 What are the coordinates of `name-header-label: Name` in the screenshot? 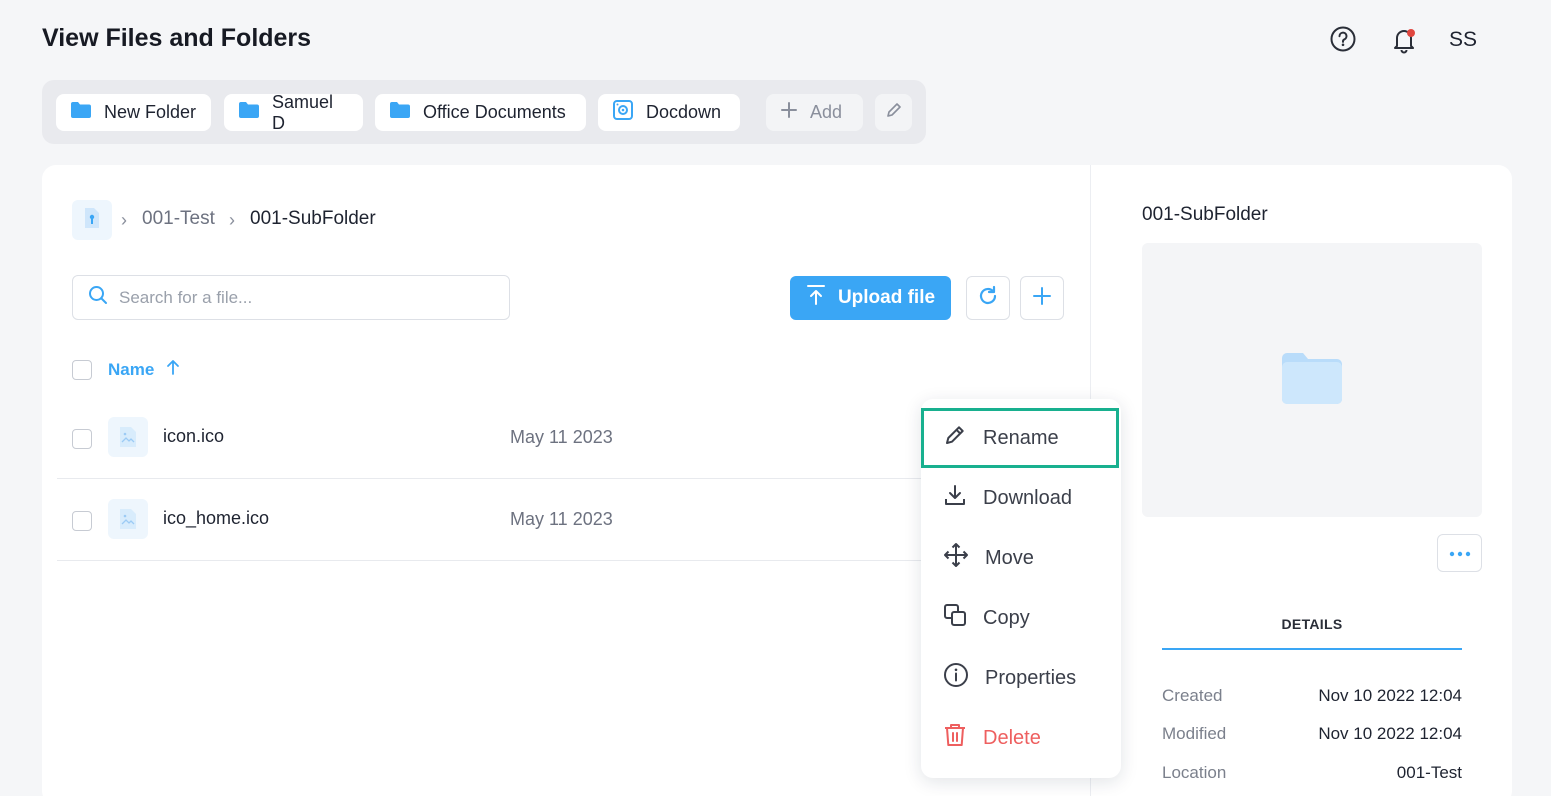 It's located at (131, 369).